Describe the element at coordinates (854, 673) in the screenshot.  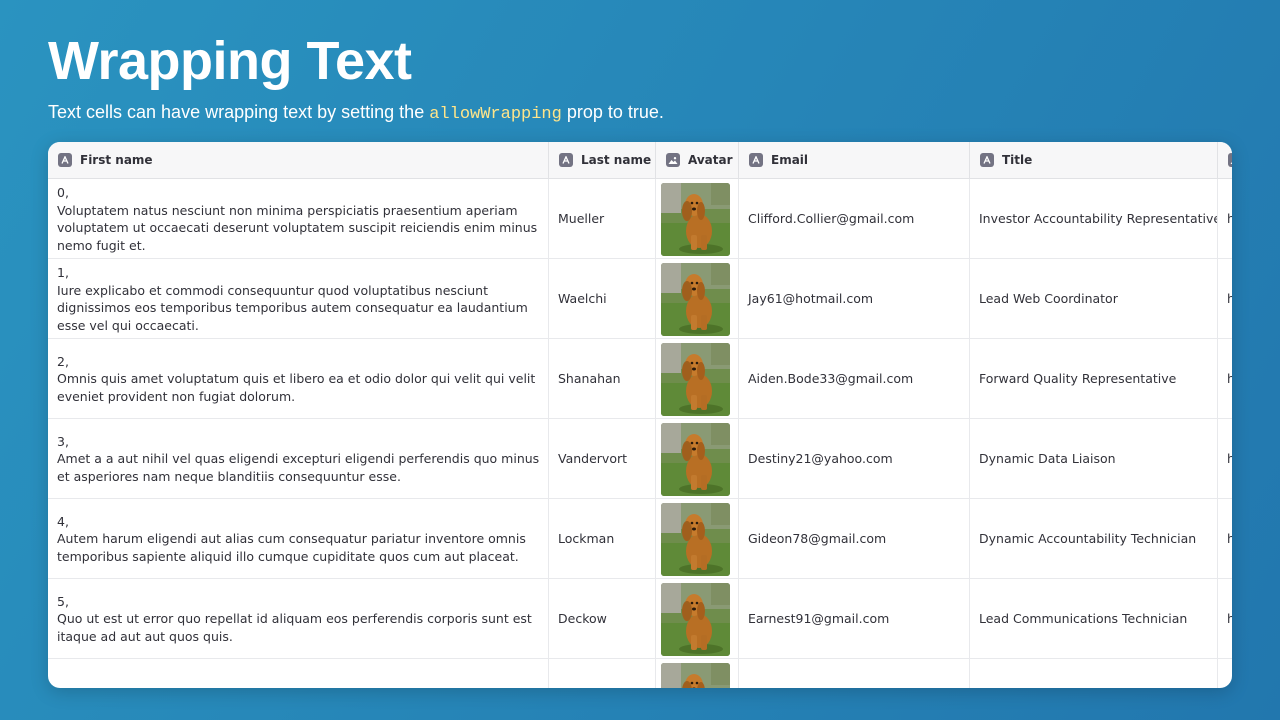
I see `cell-email` at that location.